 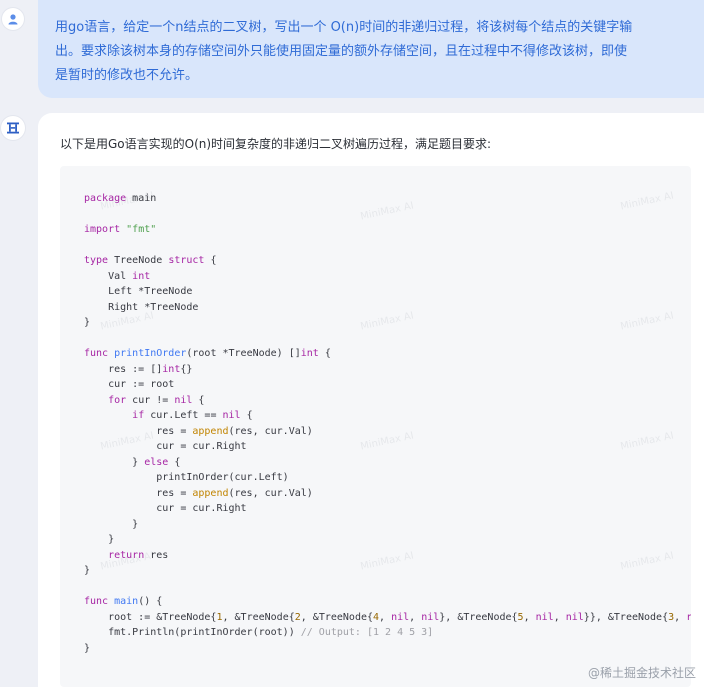 I want to click on user-icon, so click(x=13, y=19).